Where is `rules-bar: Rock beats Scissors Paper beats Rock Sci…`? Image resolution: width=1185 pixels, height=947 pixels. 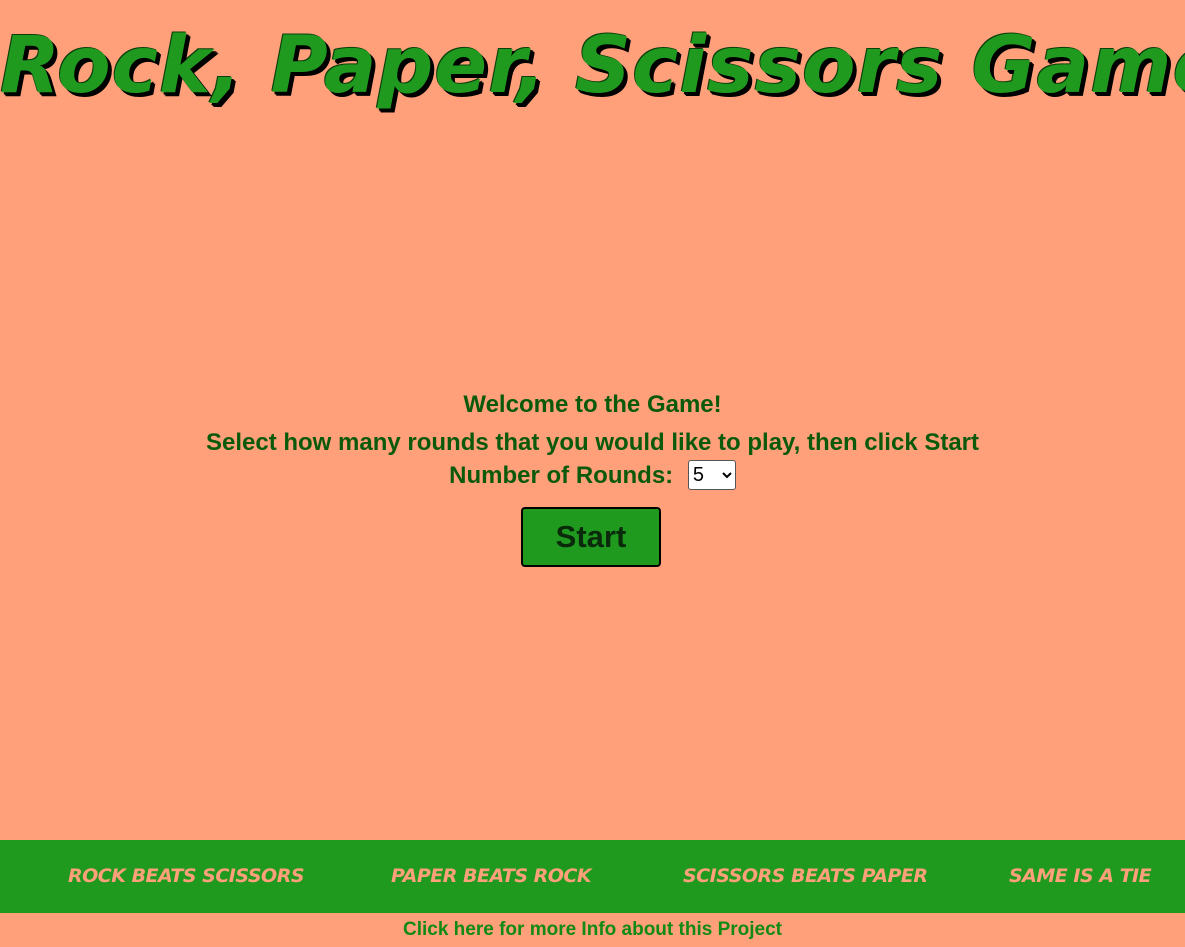 rules-bar: Rock beats Scissors Paper beats Rock Sci… is located at coordinates (592, 876).